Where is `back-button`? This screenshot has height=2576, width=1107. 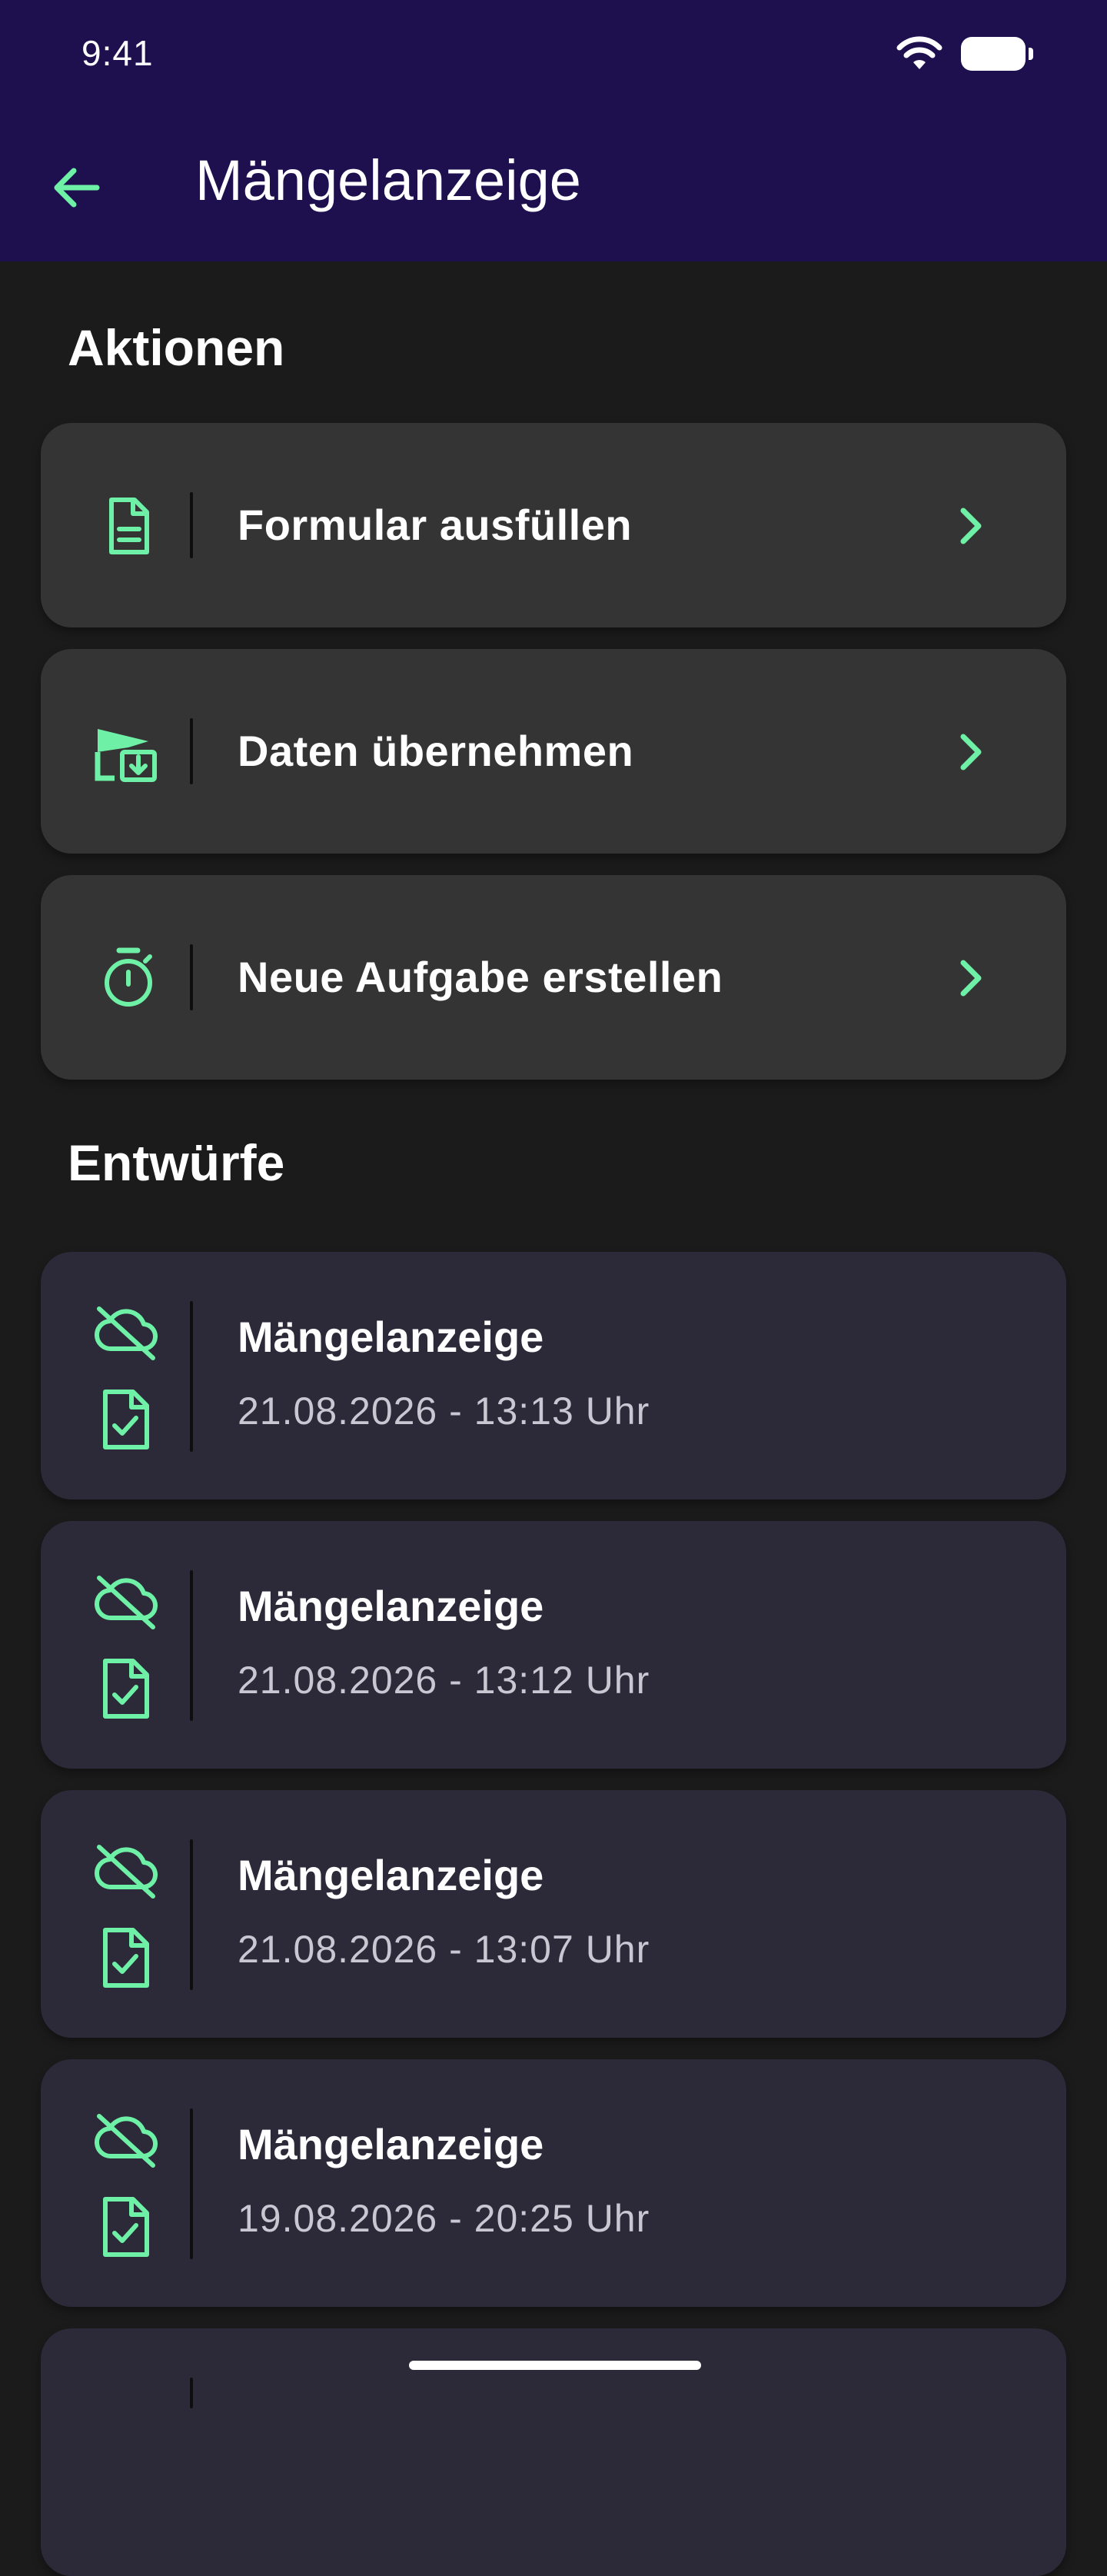
back-button is located at coordinates (75, 187).